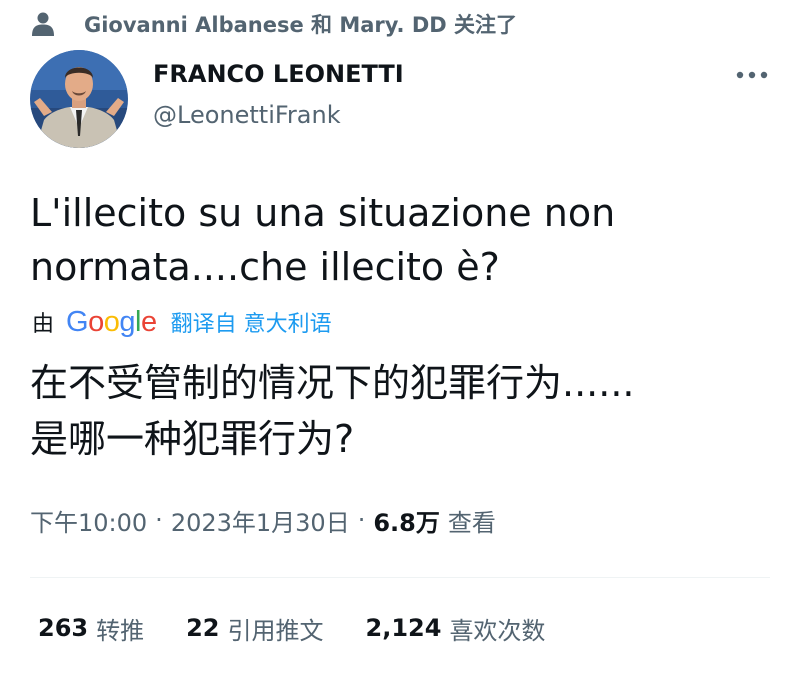  I want to click on more-horizontal-icon, so click(752, 75).